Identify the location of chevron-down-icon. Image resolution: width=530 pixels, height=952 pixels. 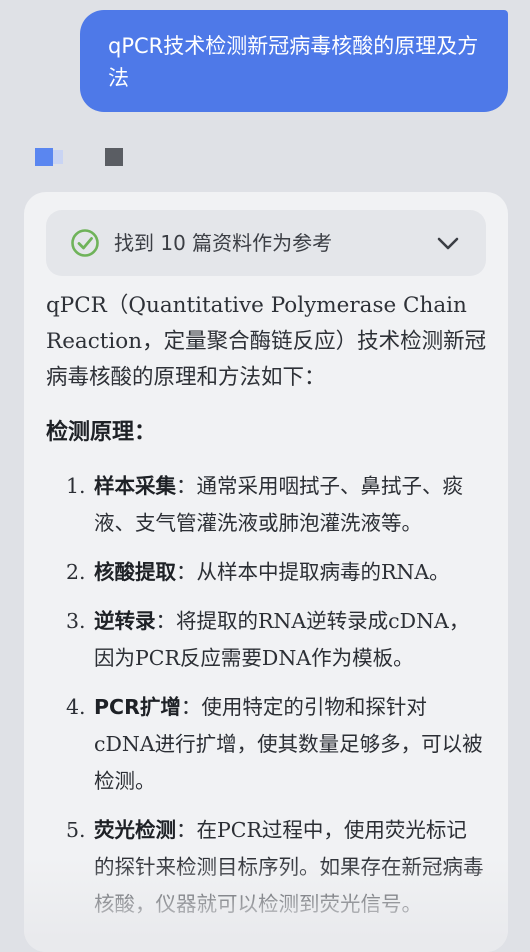
(448, 244).